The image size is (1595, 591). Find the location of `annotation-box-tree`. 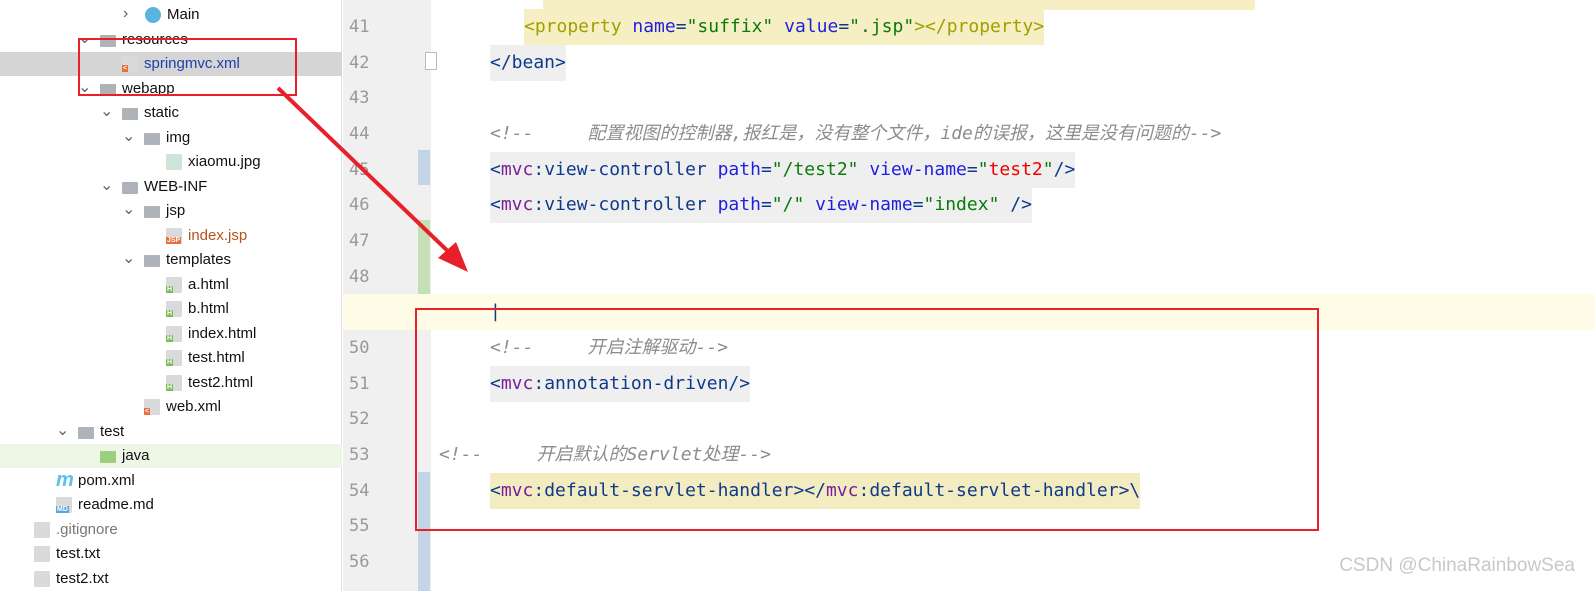

annotation-box-tree is located at coordinates (187, 67).